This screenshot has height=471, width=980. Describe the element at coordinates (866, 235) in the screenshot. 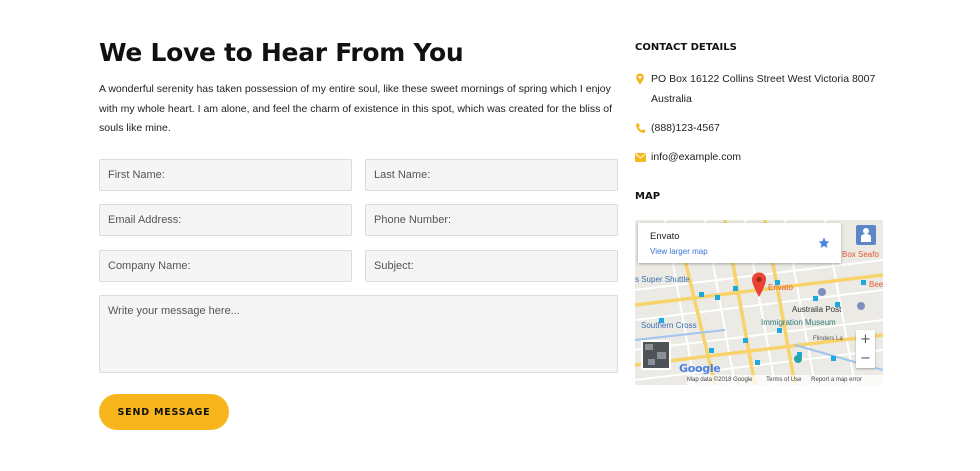

I see `pegman-icon` at that location.